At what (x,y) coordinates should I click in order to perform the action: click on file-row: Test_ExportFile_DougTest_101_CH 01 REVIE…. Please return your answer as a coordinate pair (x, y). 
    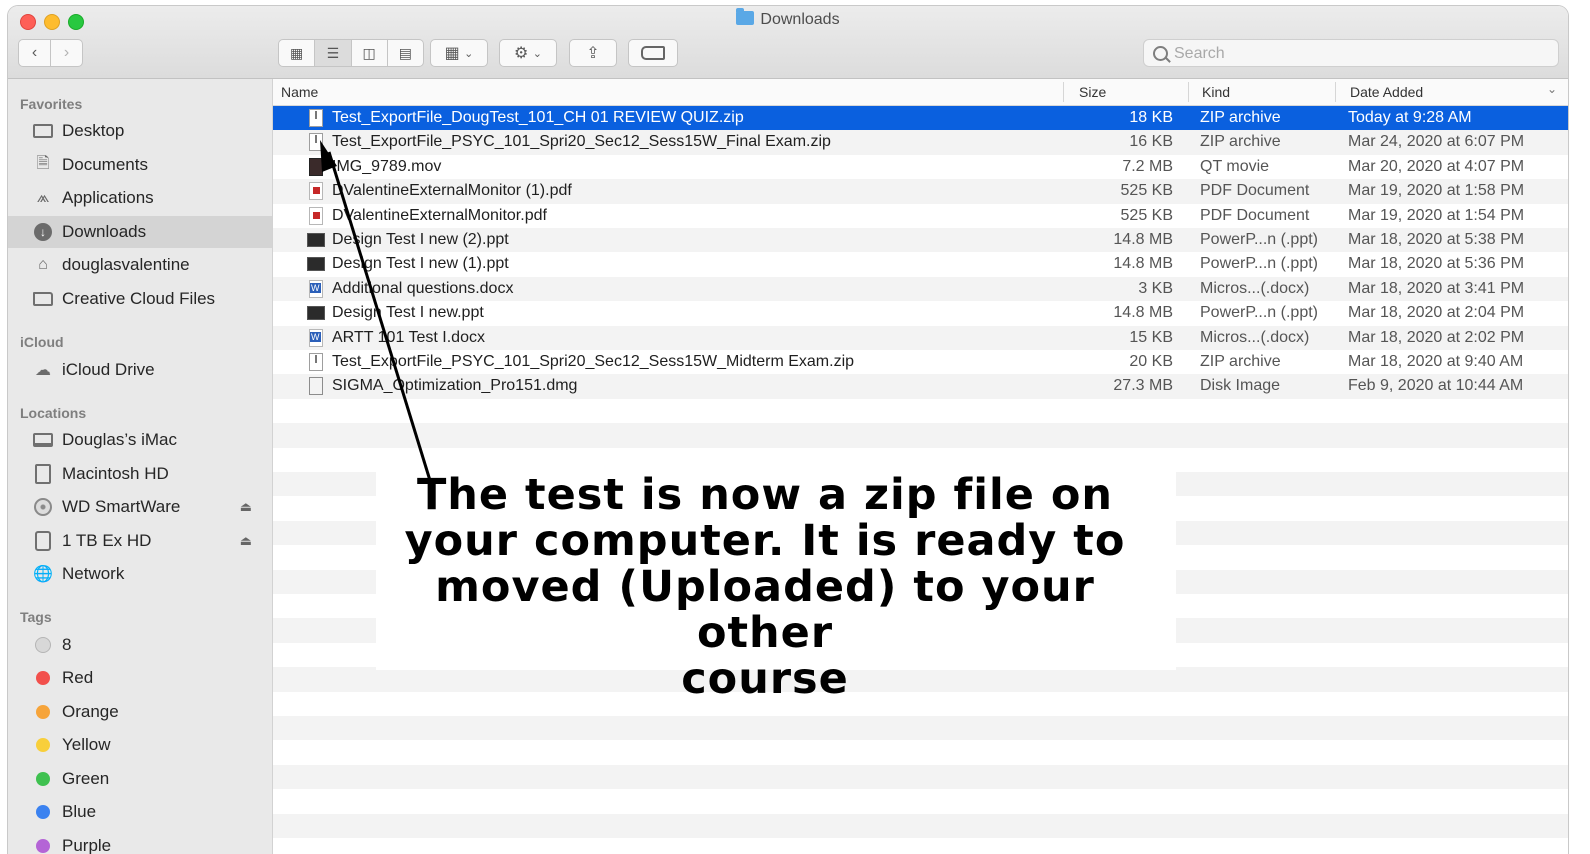
    Looking at the image, I should click on (920, 118).